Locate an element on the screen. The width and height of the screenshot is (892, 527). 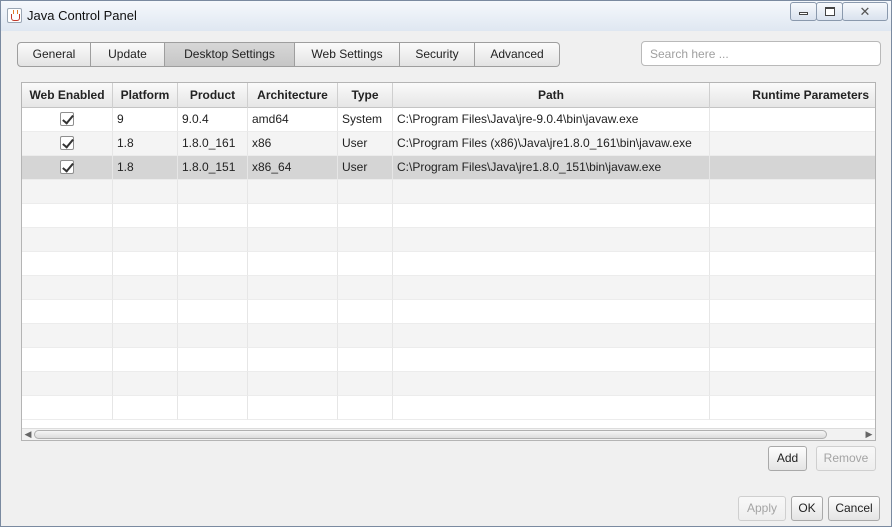
tab-security: Security is located at coordinates (437, 54).